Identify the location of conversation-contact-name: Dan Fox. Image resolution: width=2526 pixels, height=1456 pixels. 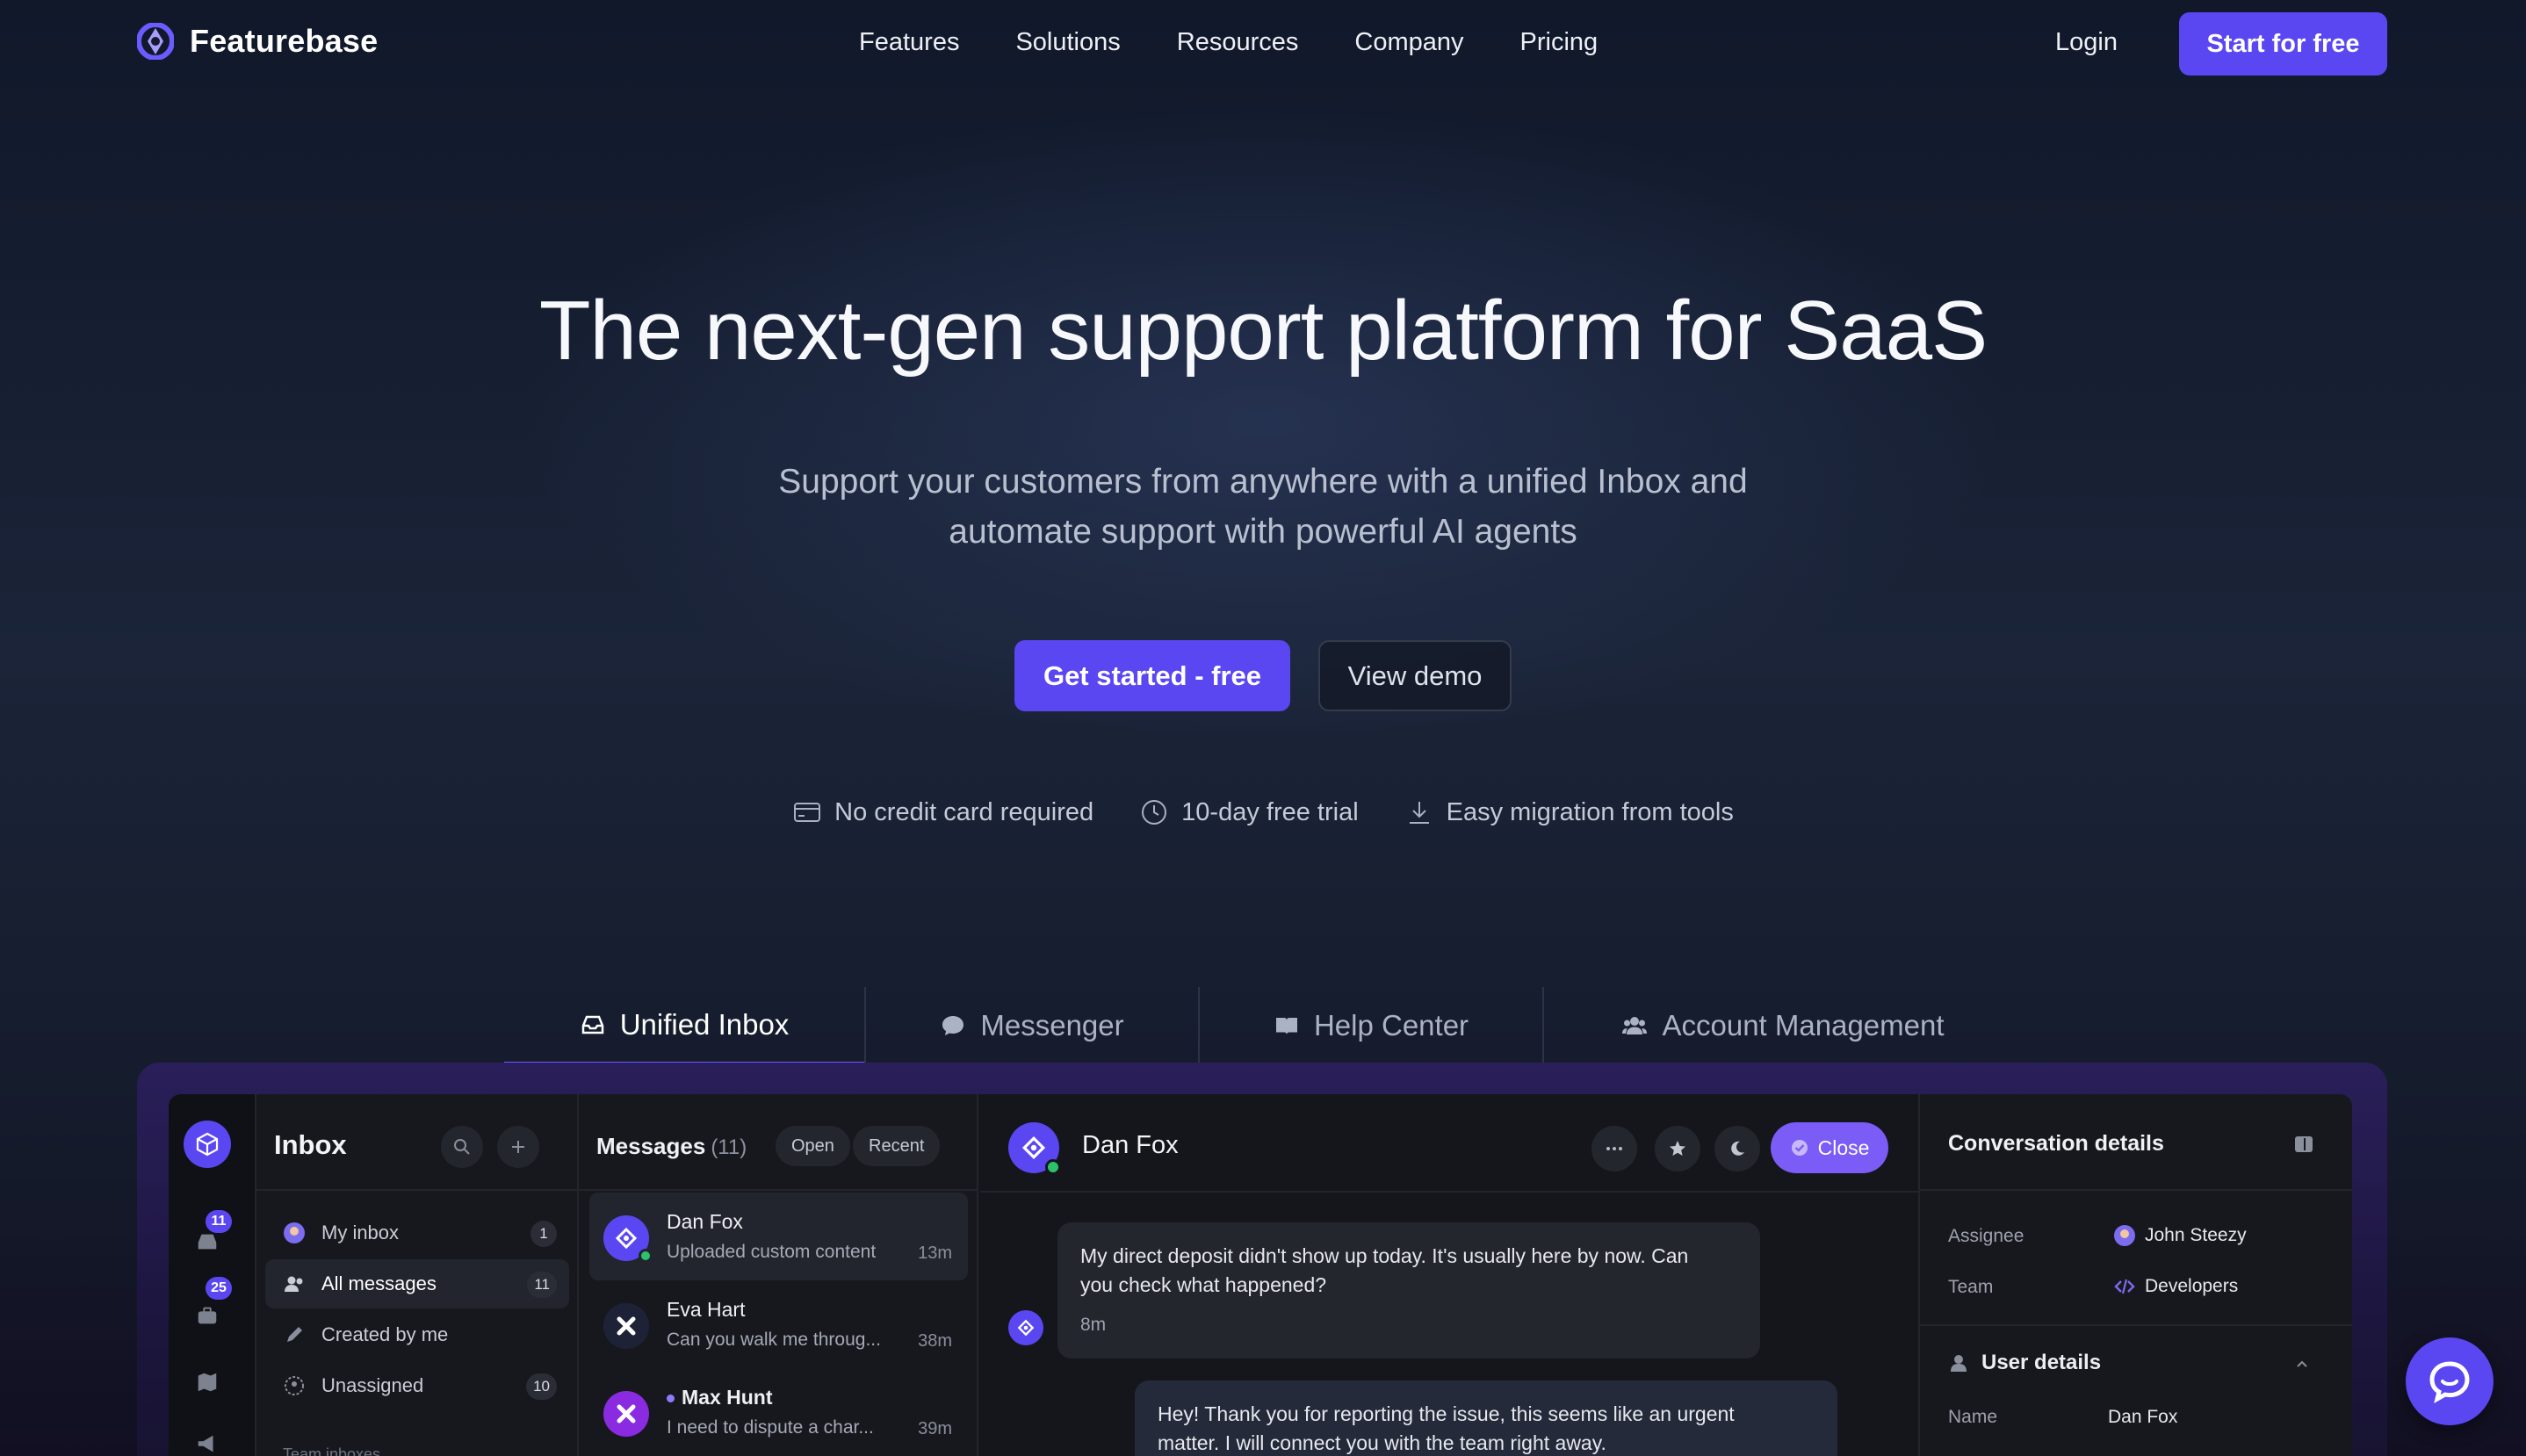
(1130, 1145).